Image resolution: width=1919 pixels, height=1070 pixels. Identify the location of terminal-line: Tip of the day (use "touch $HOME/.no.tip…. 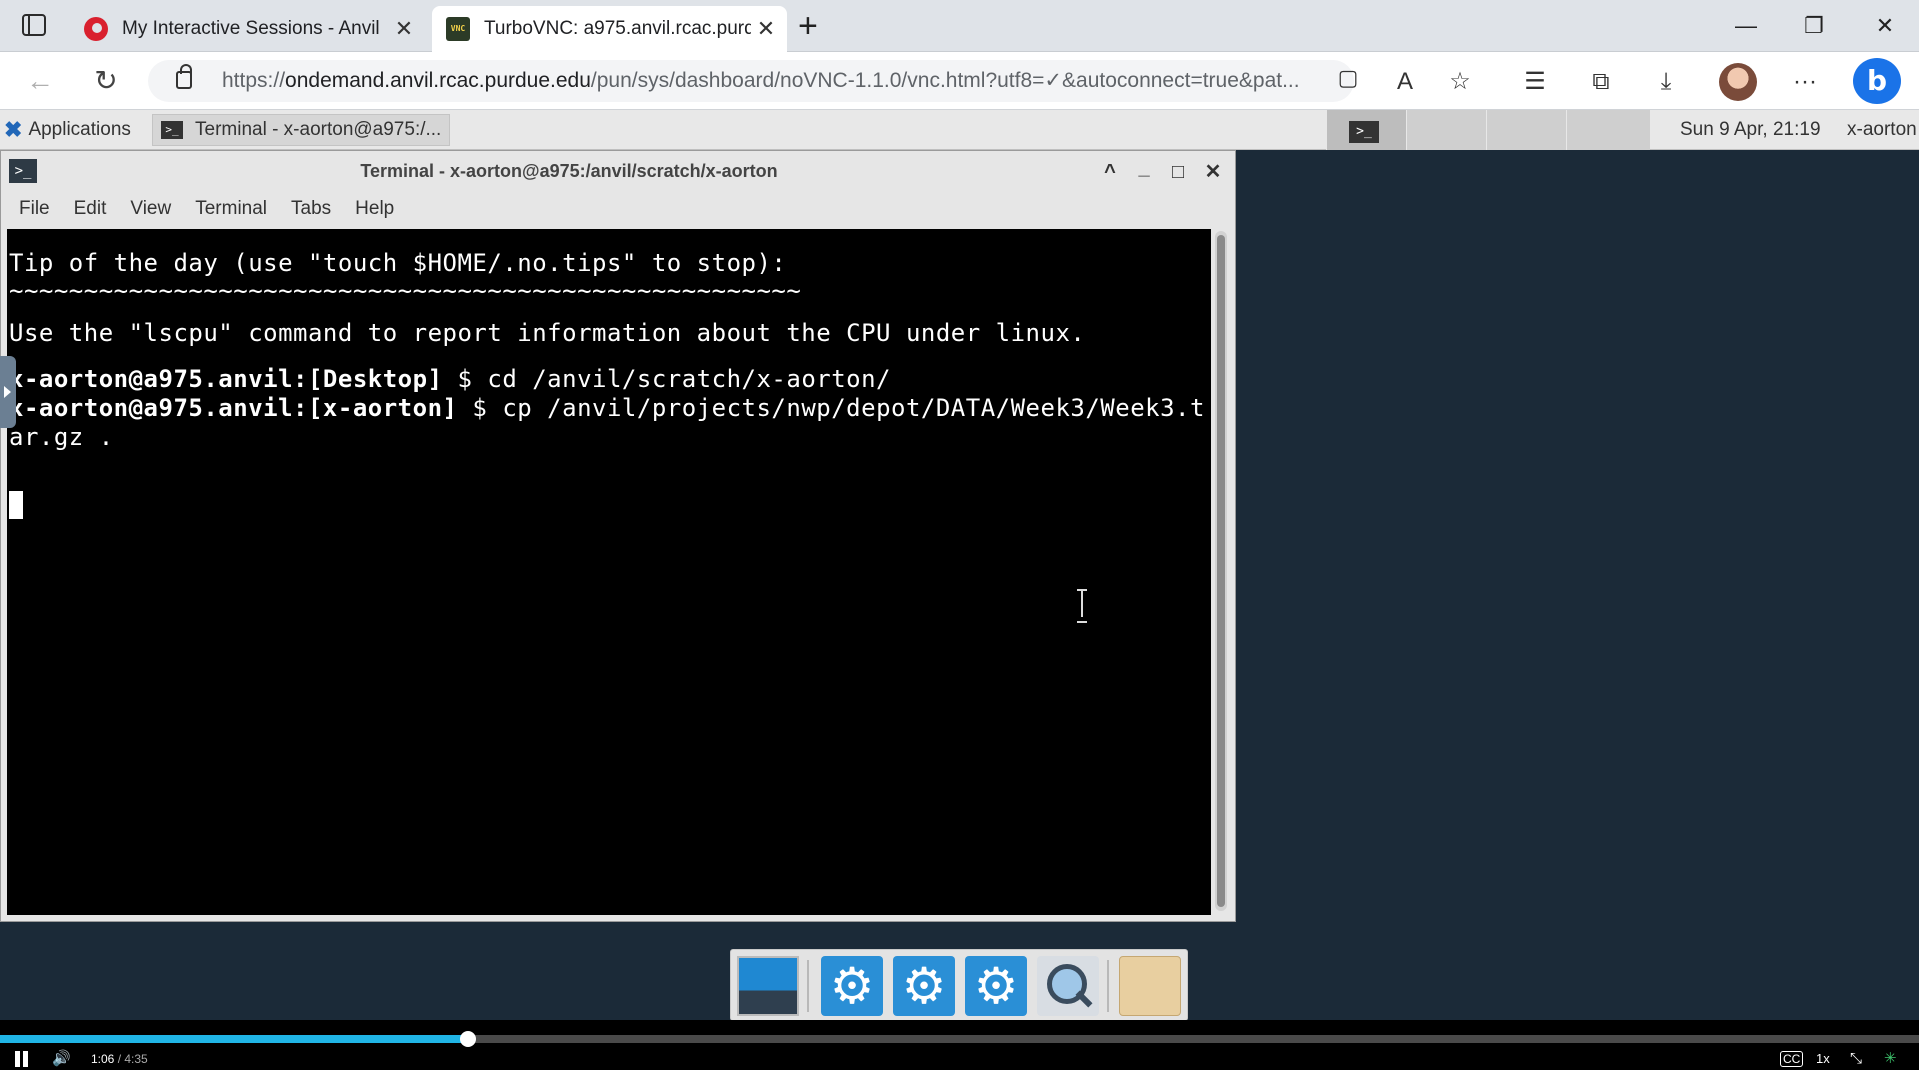
(398, 263).